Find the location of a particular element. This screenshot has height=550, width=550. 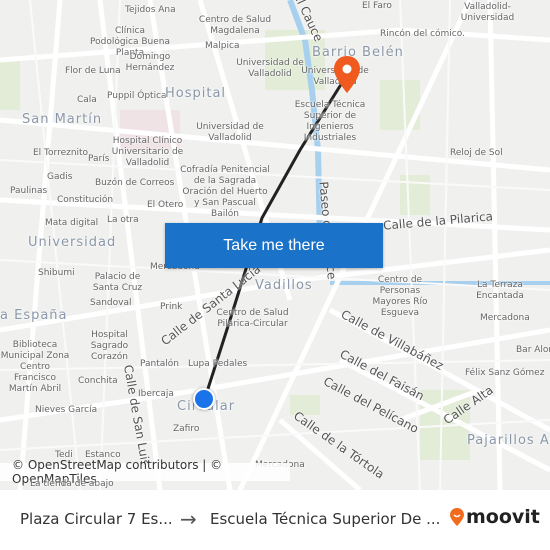

map-label: Conchita is located at coordinates (98, 381).